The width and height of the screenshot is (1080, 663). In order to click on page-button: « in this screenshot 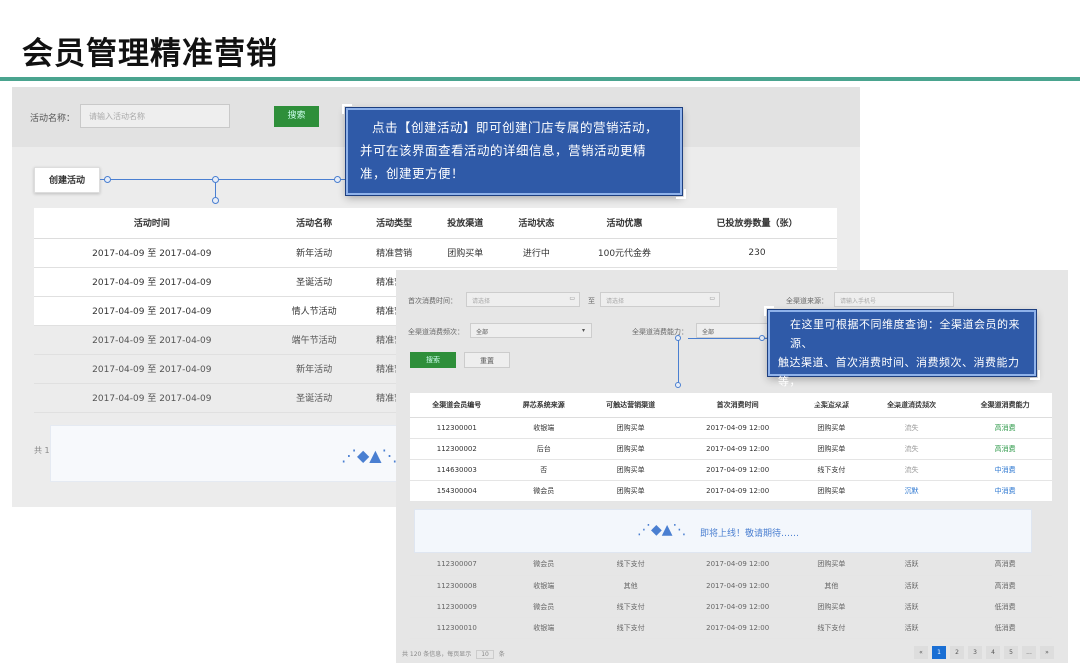, I will do `click(921, 652)`.